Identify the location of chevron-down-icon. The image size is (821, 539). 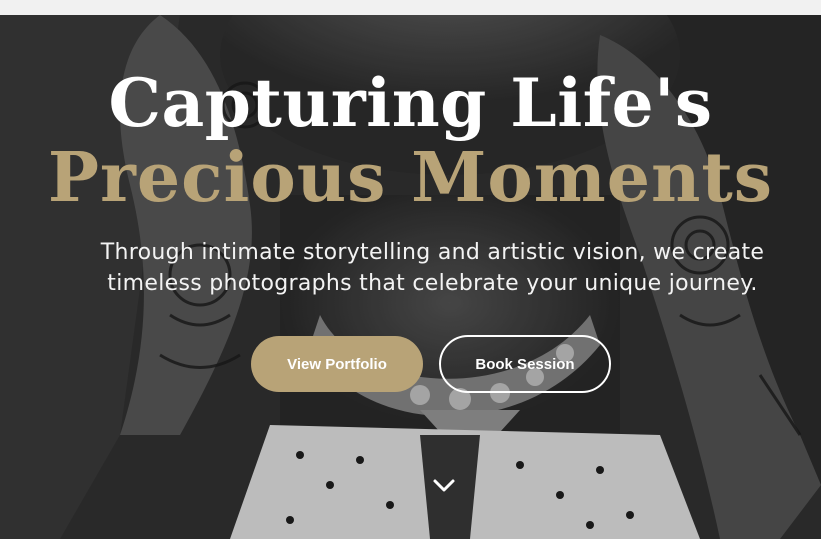
(444, 486).